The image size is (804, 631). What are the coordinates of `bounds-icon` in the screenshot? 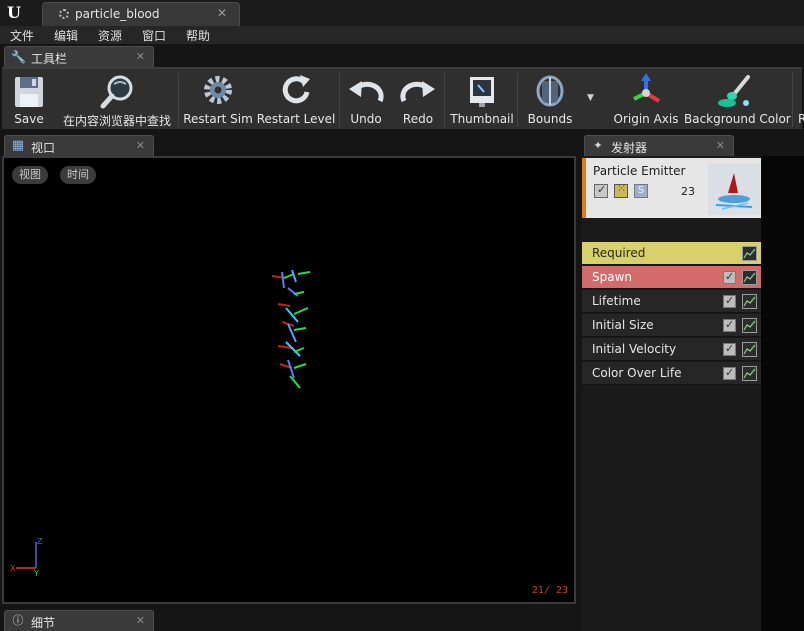 It's located at (550, 91).